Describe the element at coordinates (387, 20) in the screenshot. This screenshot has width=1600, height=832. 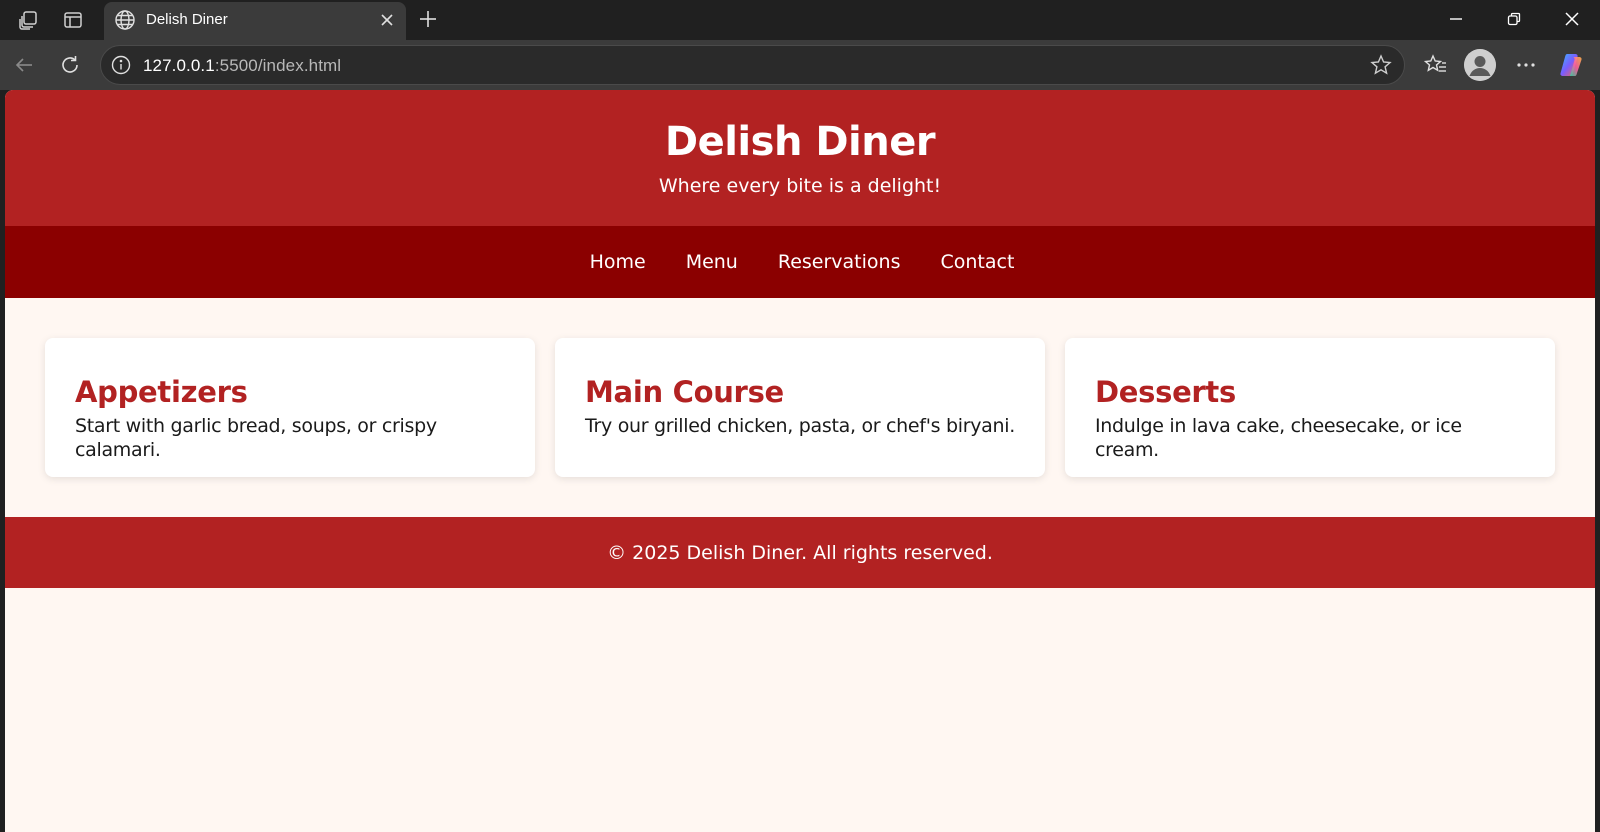
I see `close-icon` at that location.